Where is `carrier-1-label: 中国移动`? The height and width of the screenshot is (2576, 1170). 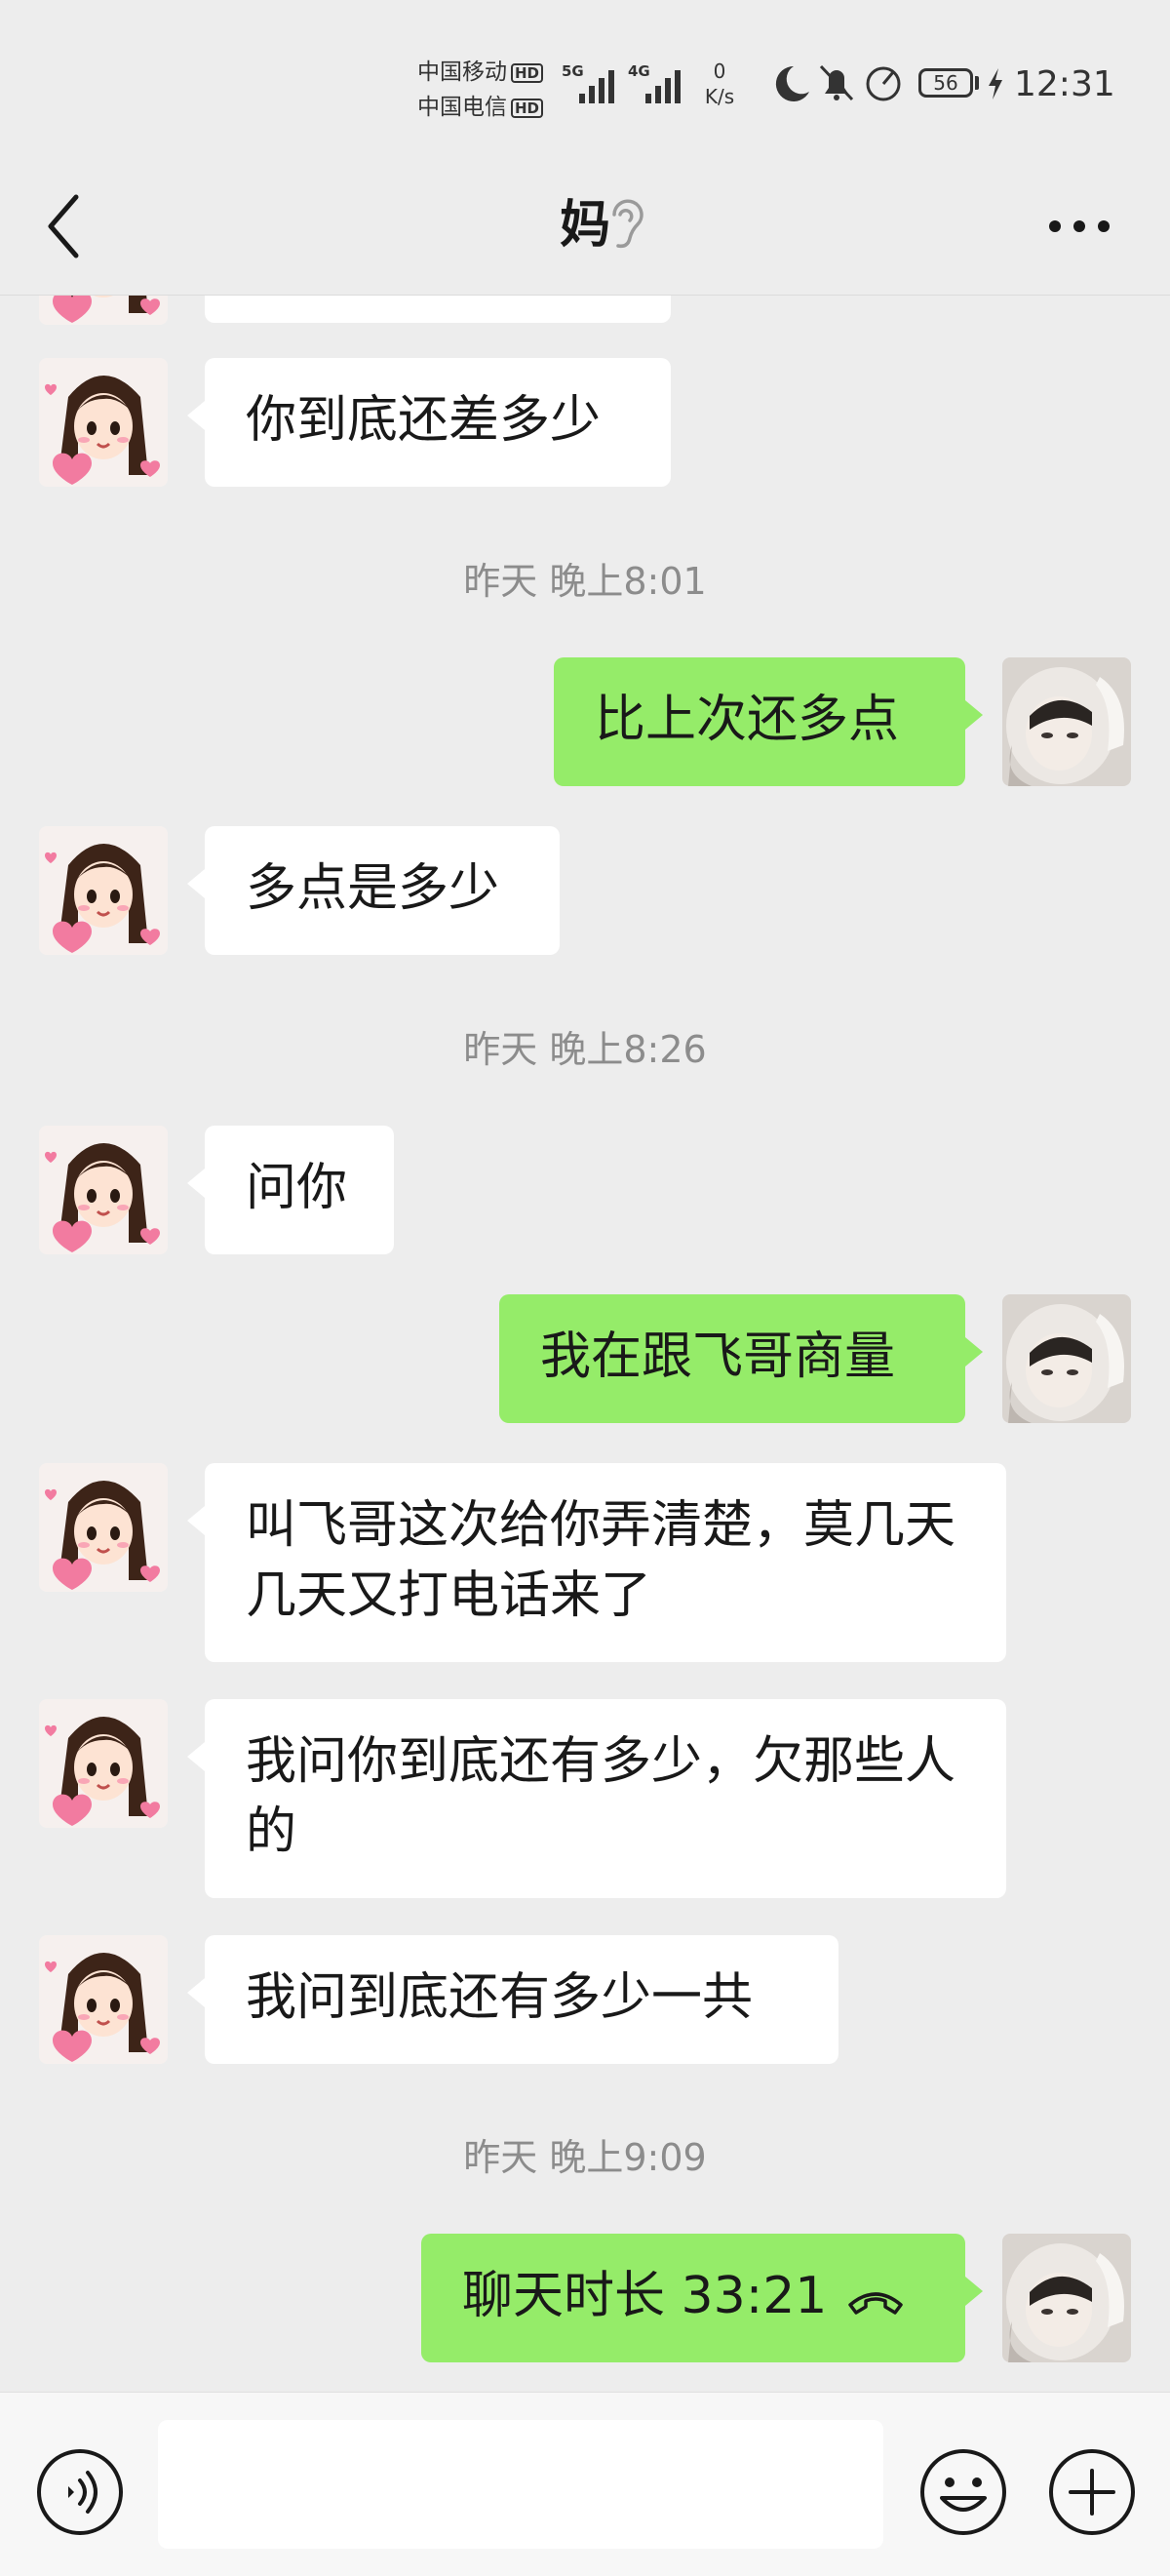 carrier-1-label: 中国移动 is located at coordinates (462, 72).